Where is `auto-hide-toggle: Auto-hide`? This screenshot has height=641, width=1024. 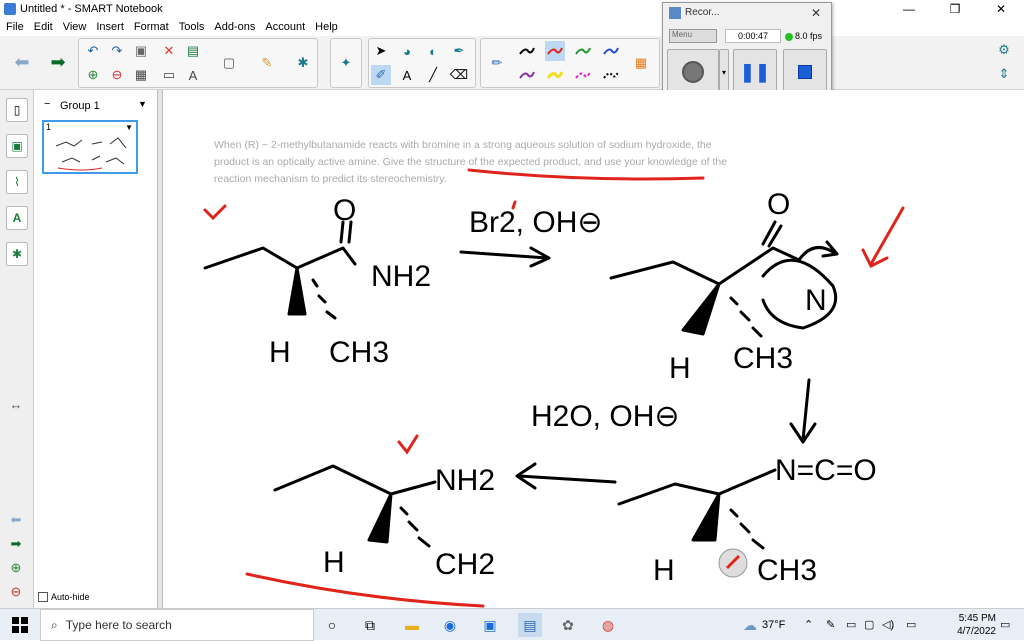 auto-hide-toggle: Auto-hide is located at coordinates (64, 597).